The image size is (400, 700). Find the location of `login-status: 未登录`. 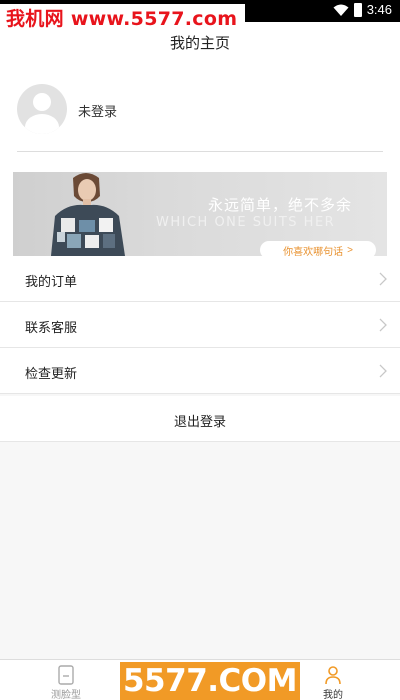

login-status: 未登录 is located at coordinates (97, 110).